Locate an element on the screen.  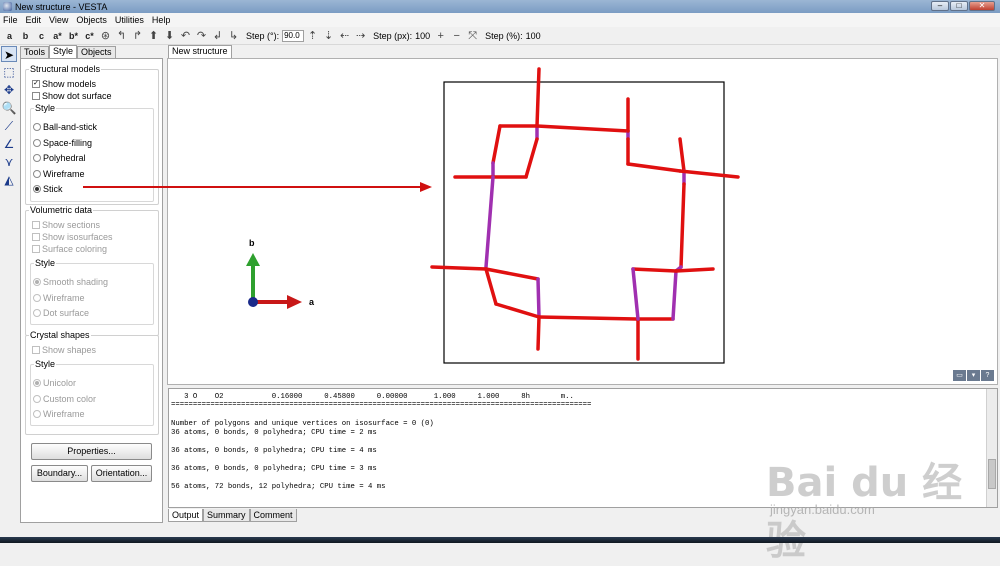
move-down-icon: ⇣ is located at coordinates (328, 36).